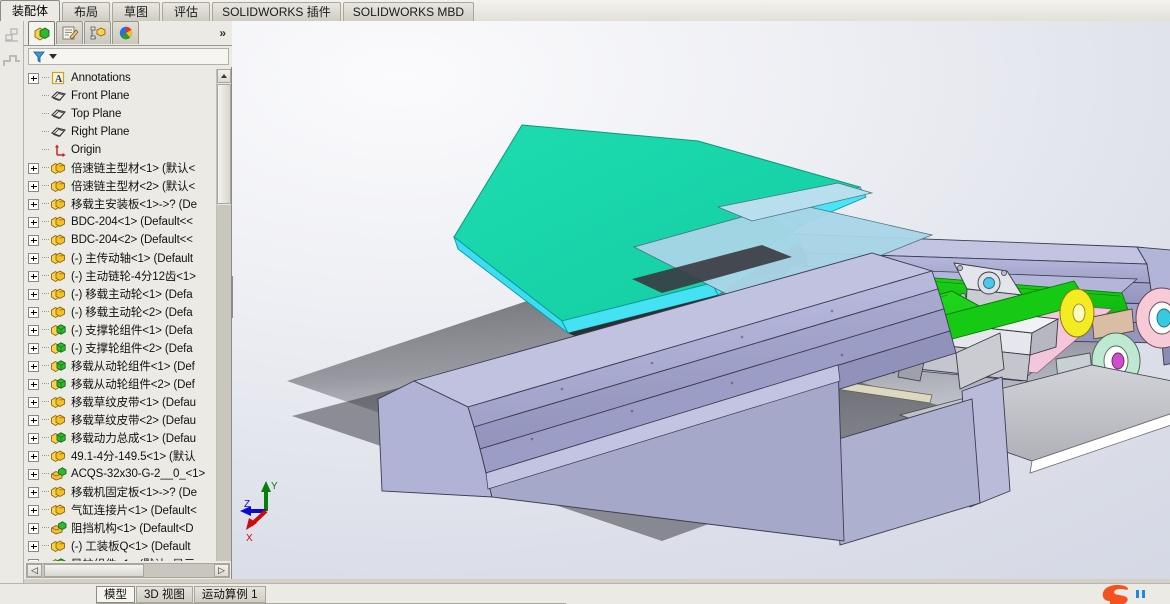  What do you see at coordinates (94, 570) in the screenshot?
I see `hscrollbar-thumb` at bounding box center [94, 570].